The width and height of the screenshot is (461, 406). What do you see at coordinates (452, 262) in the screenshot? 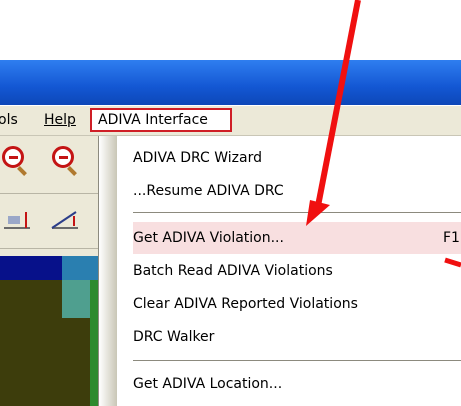
I see `annotation-arrow-stub` at bounding box center [452, 262].